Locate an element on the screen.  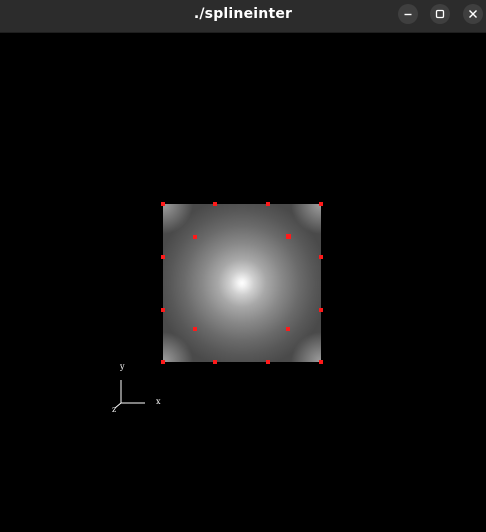
y-axis-label: y is located at coordinates (122, 366).